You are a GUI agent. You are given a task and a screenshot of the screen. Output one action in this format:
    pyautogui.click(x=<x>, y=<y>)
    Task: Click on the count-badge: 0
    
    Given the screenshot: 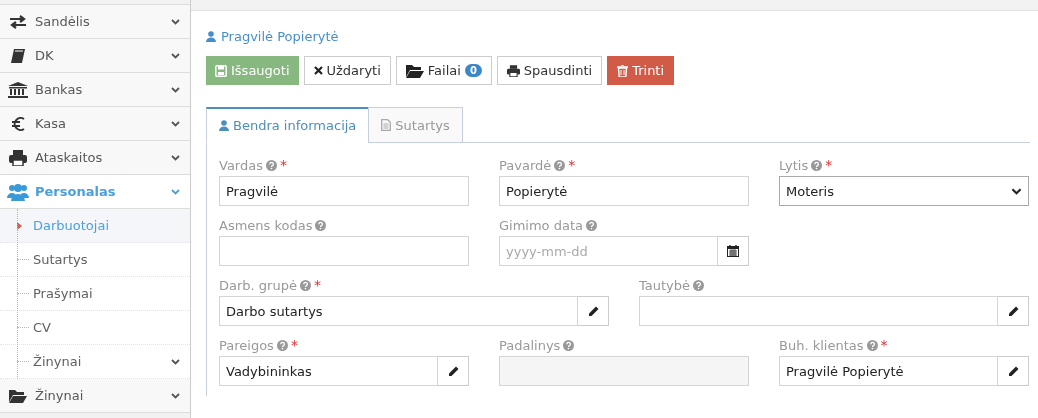 What is the action you would take?
    pyautogui.click(x=473, y=70)
    